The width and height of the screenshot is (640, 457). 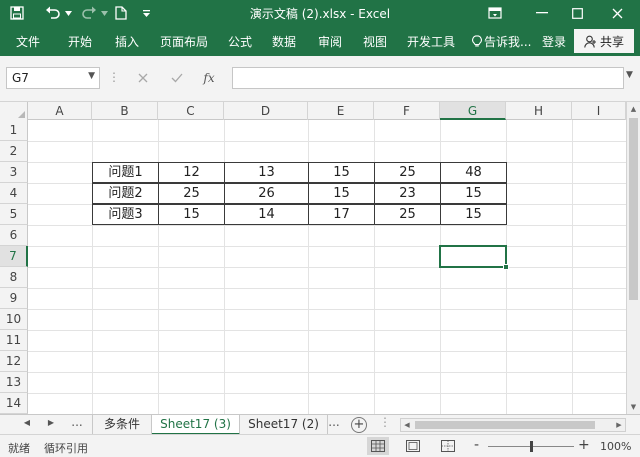 What do you see at coordinates (14, 214) in the screenshot?
I see `row-header: 5` at bounding box center [14, 214].